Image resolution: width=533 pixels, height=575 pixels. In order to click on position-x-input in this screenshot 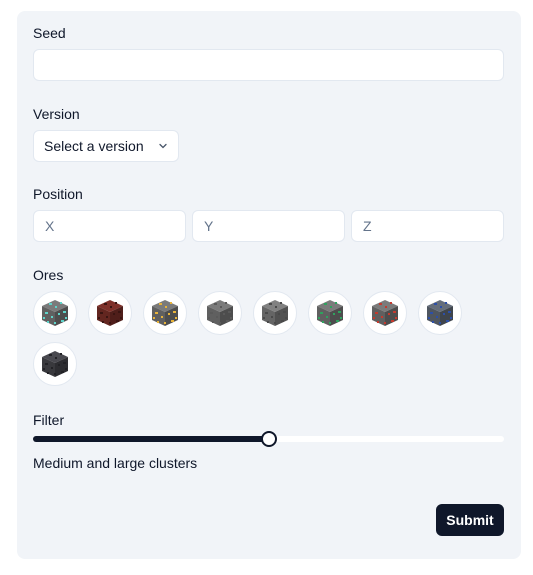, I will do `click(109, 226)`.